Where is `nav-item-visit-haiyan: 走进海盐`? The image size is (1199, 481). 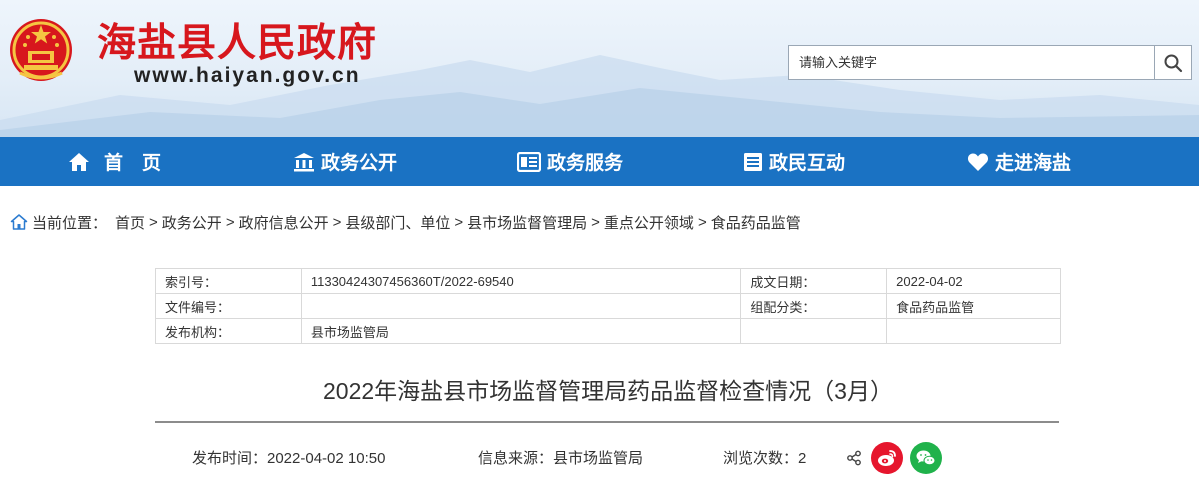 nav-item-visit-haiyan: 走进海盐 is located at coordinates (1019, 161).